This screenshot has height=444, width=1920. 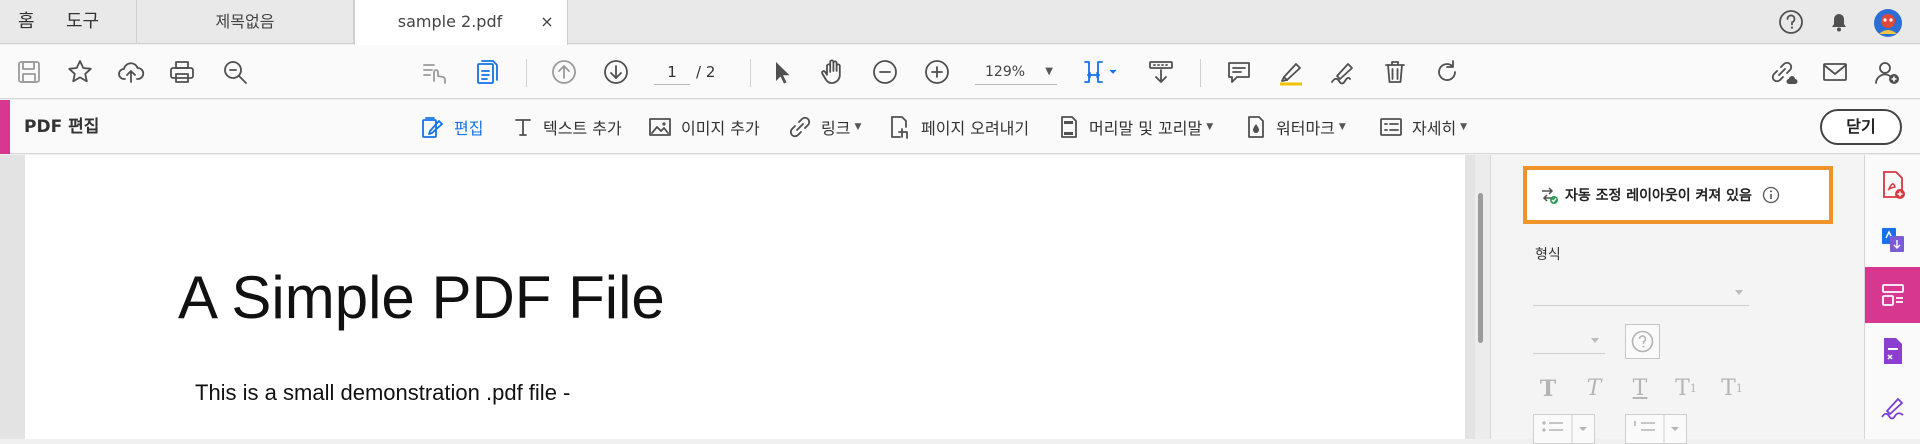 What do you see at coordinates (582, 128) in the screenshot?
I see `add-text-label: 텍스트 추가` at bounding box center [582, 128].